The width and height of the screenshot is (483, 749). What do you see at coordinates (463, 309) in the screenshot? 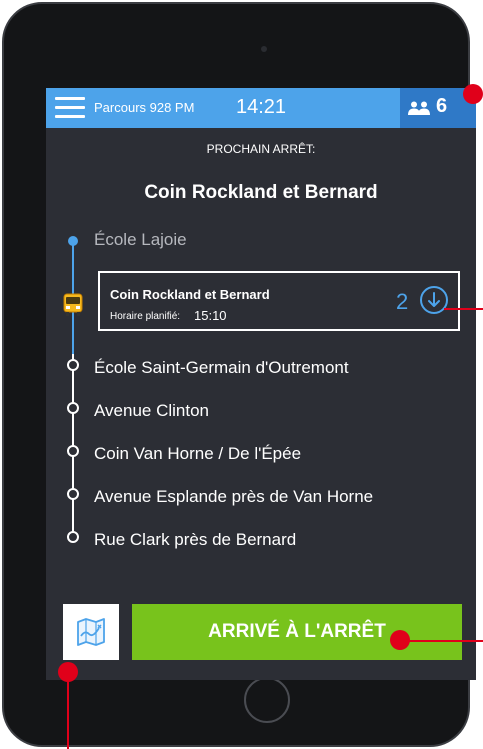
I see `annotation-line-count` at bounding box center [463, 309].